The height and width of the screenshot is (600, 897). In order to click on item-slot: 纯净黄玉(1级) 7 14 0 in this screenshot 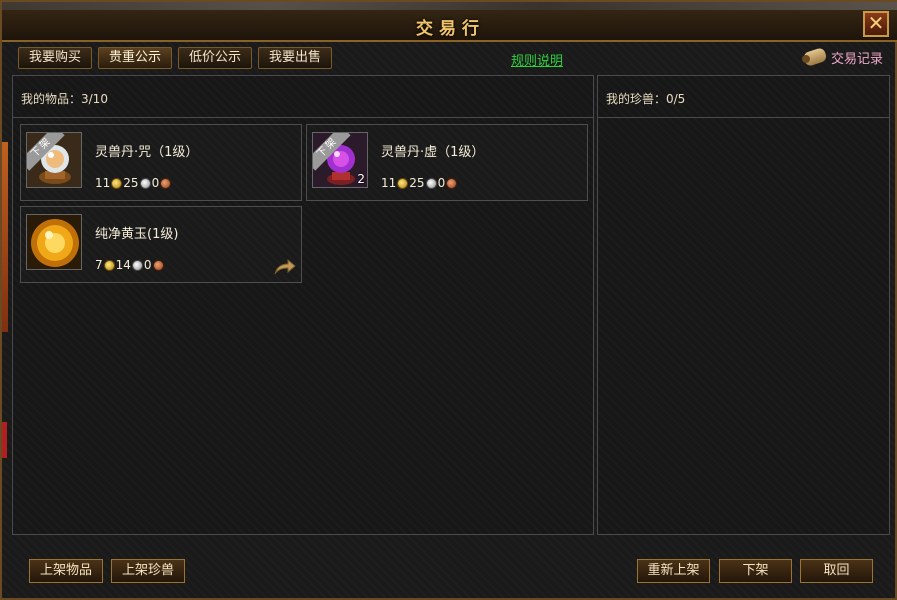, I will do `click(161, 244)`.